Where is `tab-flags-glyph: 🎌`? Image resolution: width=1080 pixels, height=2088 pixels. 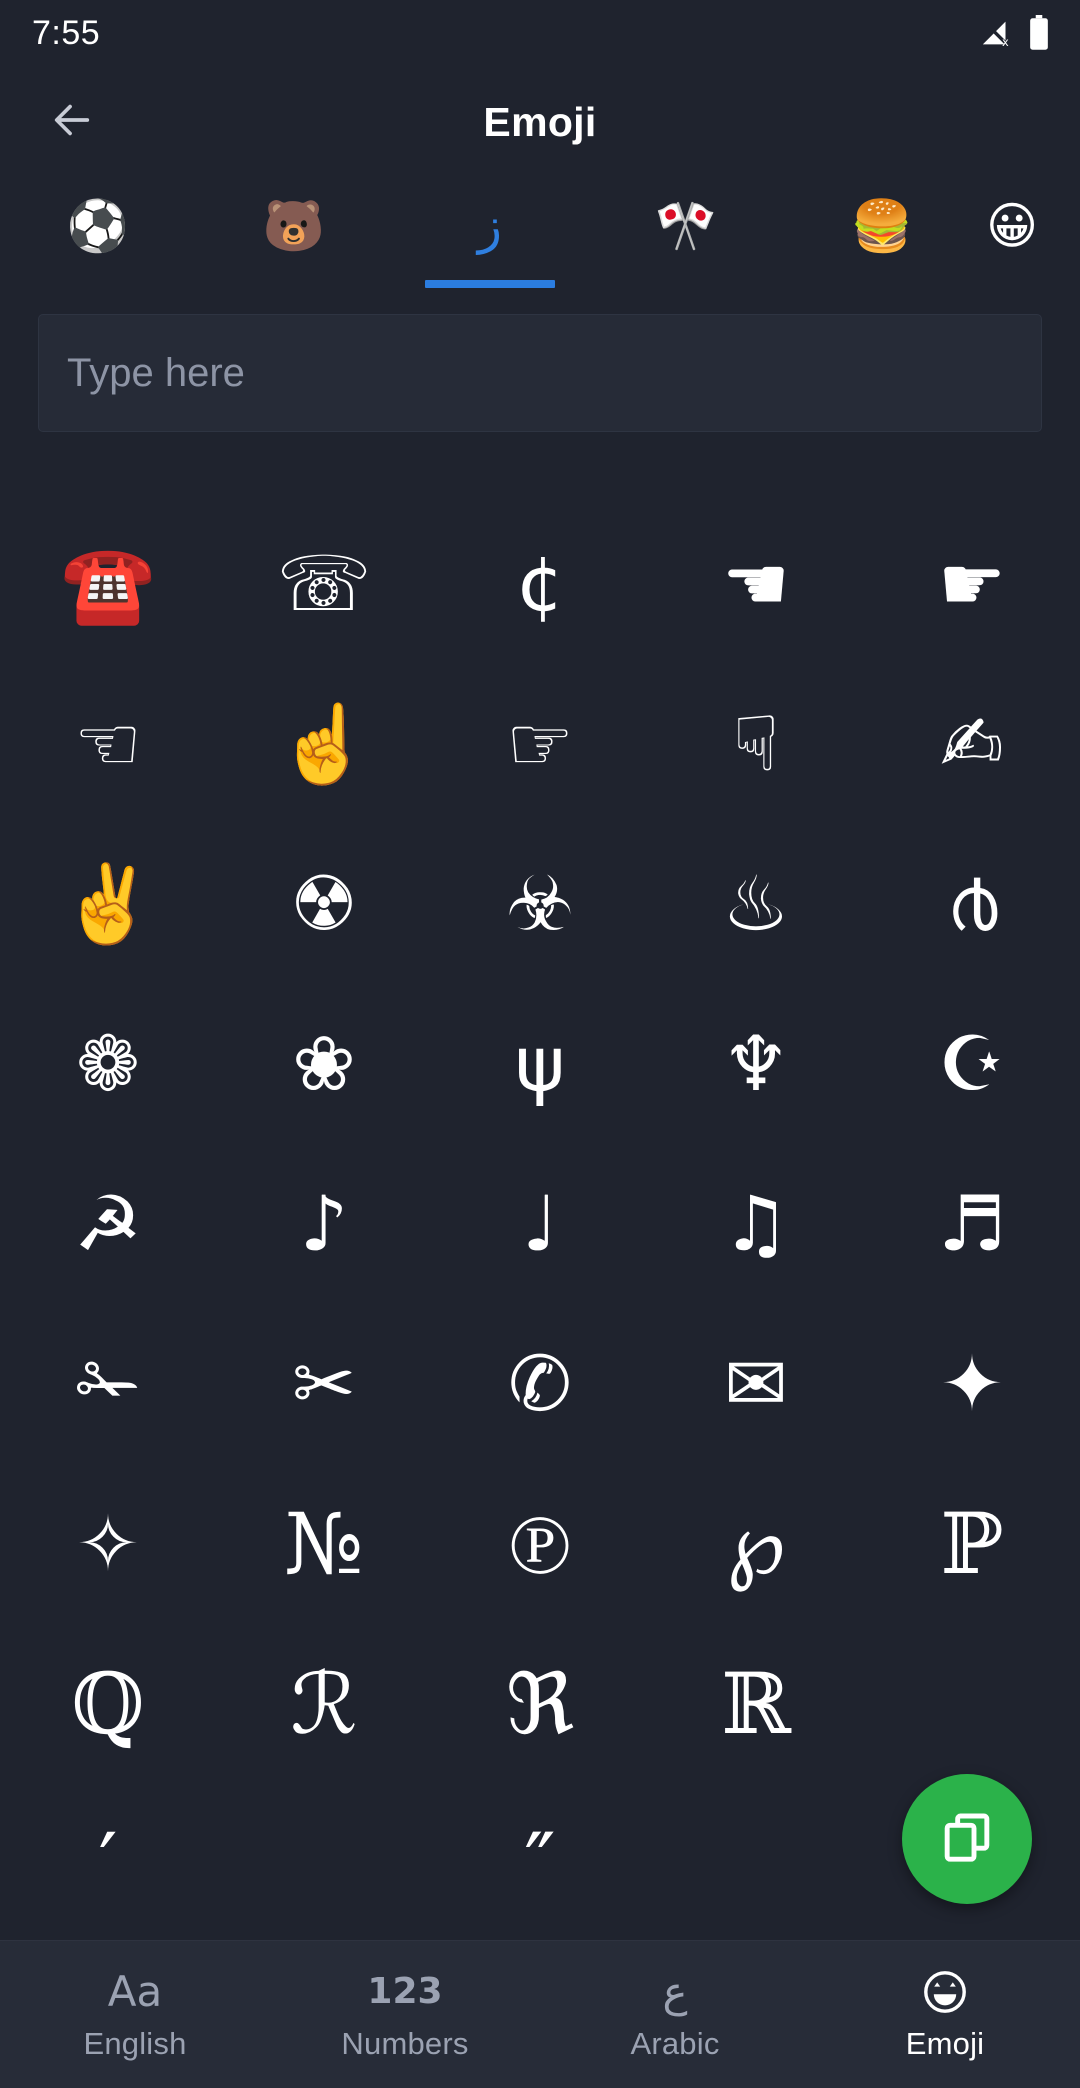 tab-flags-glyph: 🎌 is located at coordinates (686, 226).